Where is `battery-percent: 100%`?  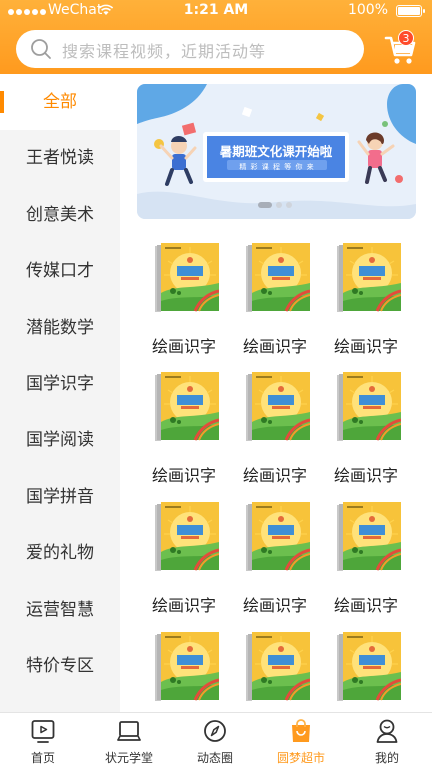 battery-percent: 100% is located at coordinates (367, 10).